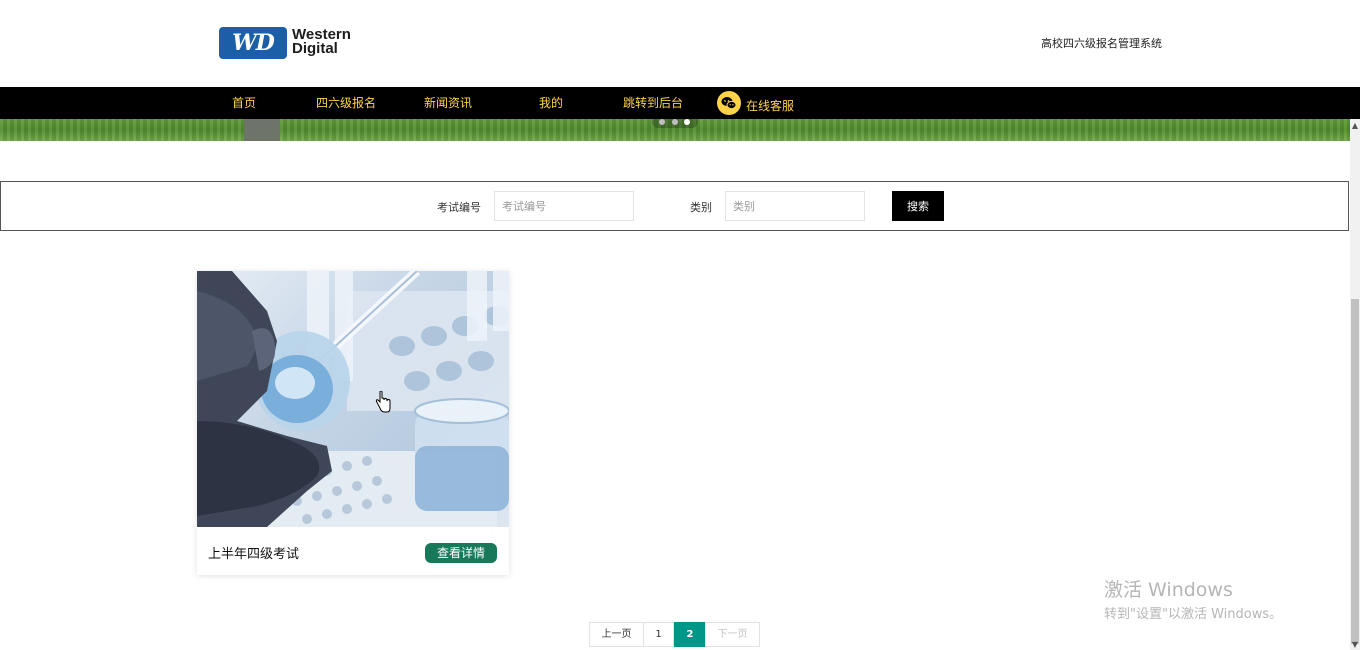 The width and height of the screenshot is (1360, 650). Describe the element at coordinates (1355, 471) in the screenshot. I see `scrollbar-thumb` at that location.